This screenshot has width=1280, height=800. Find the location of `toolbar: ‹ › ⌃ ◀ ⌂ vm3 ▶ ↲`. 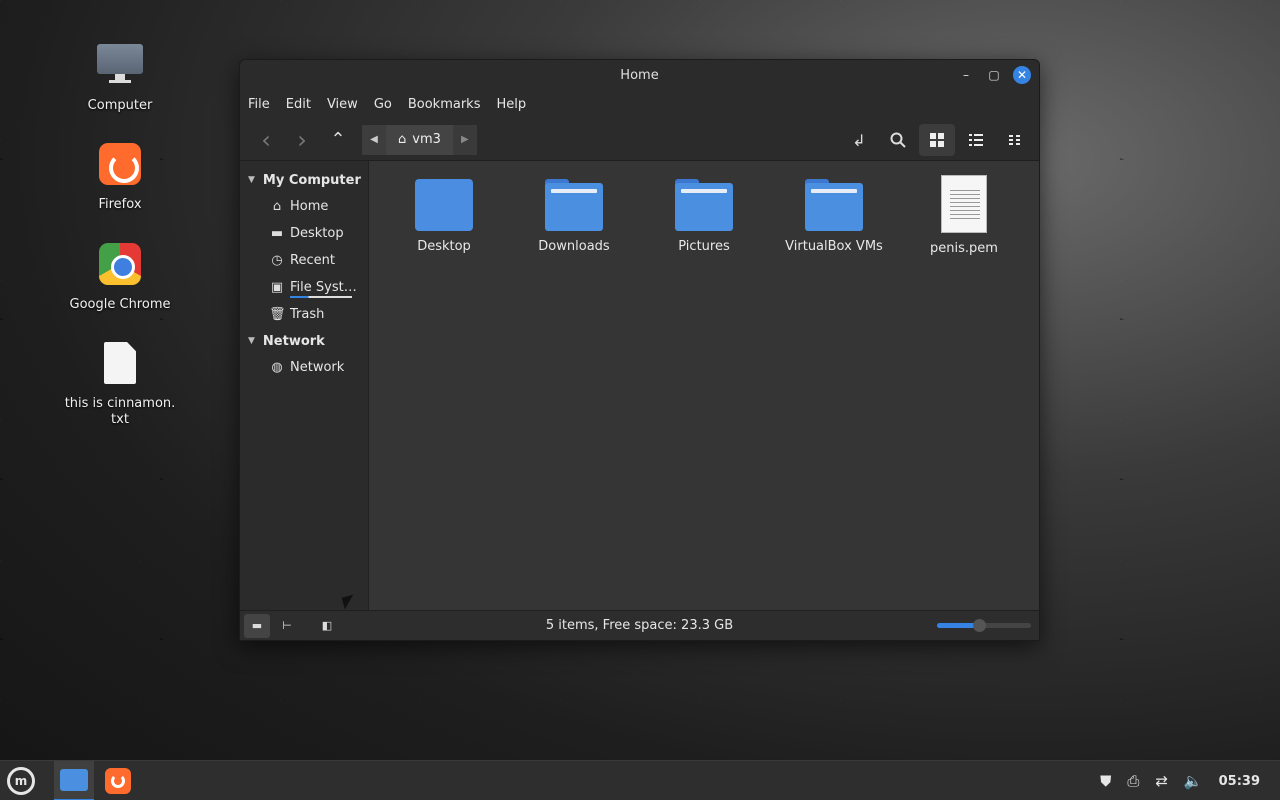

toolbar: ‹ › ⌃ ◀ ⌂ vm3 ▶ ↲ is located at coordinates (639, 140).